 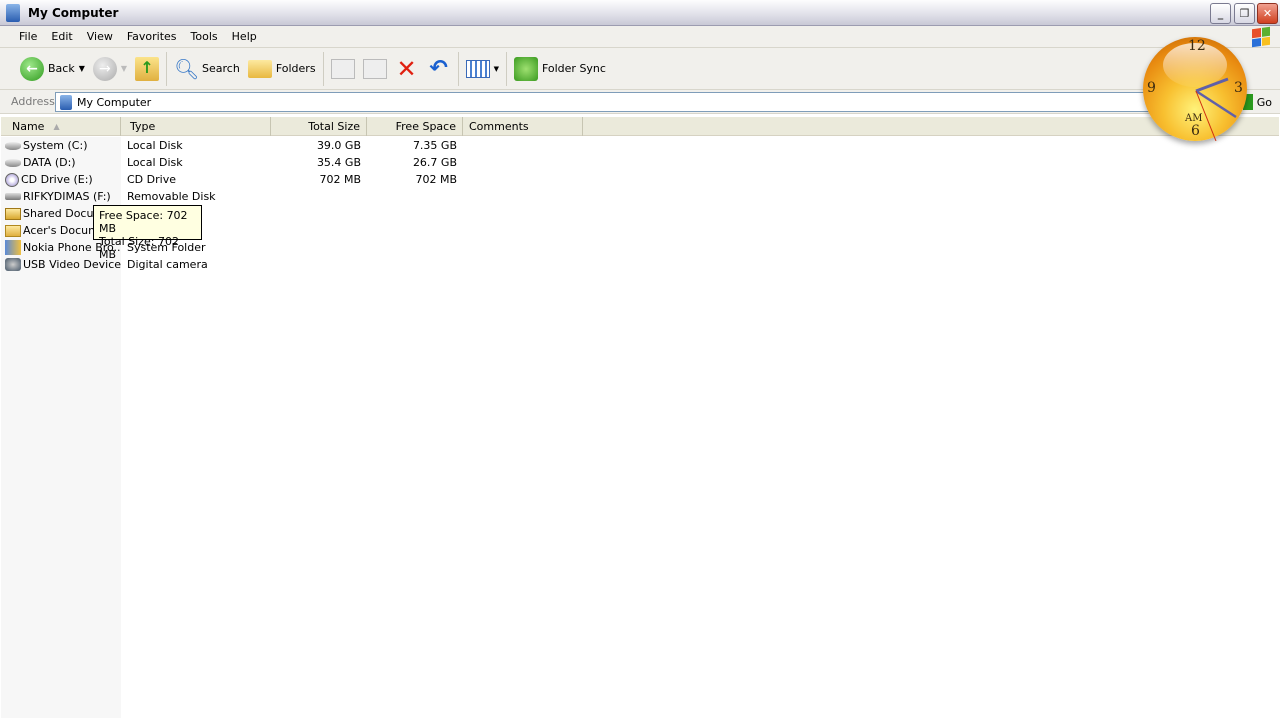 What do you see at coordinates (1212, 85) in the screenshot?
I see `hour-hand` at bounding box center [1212, 85].